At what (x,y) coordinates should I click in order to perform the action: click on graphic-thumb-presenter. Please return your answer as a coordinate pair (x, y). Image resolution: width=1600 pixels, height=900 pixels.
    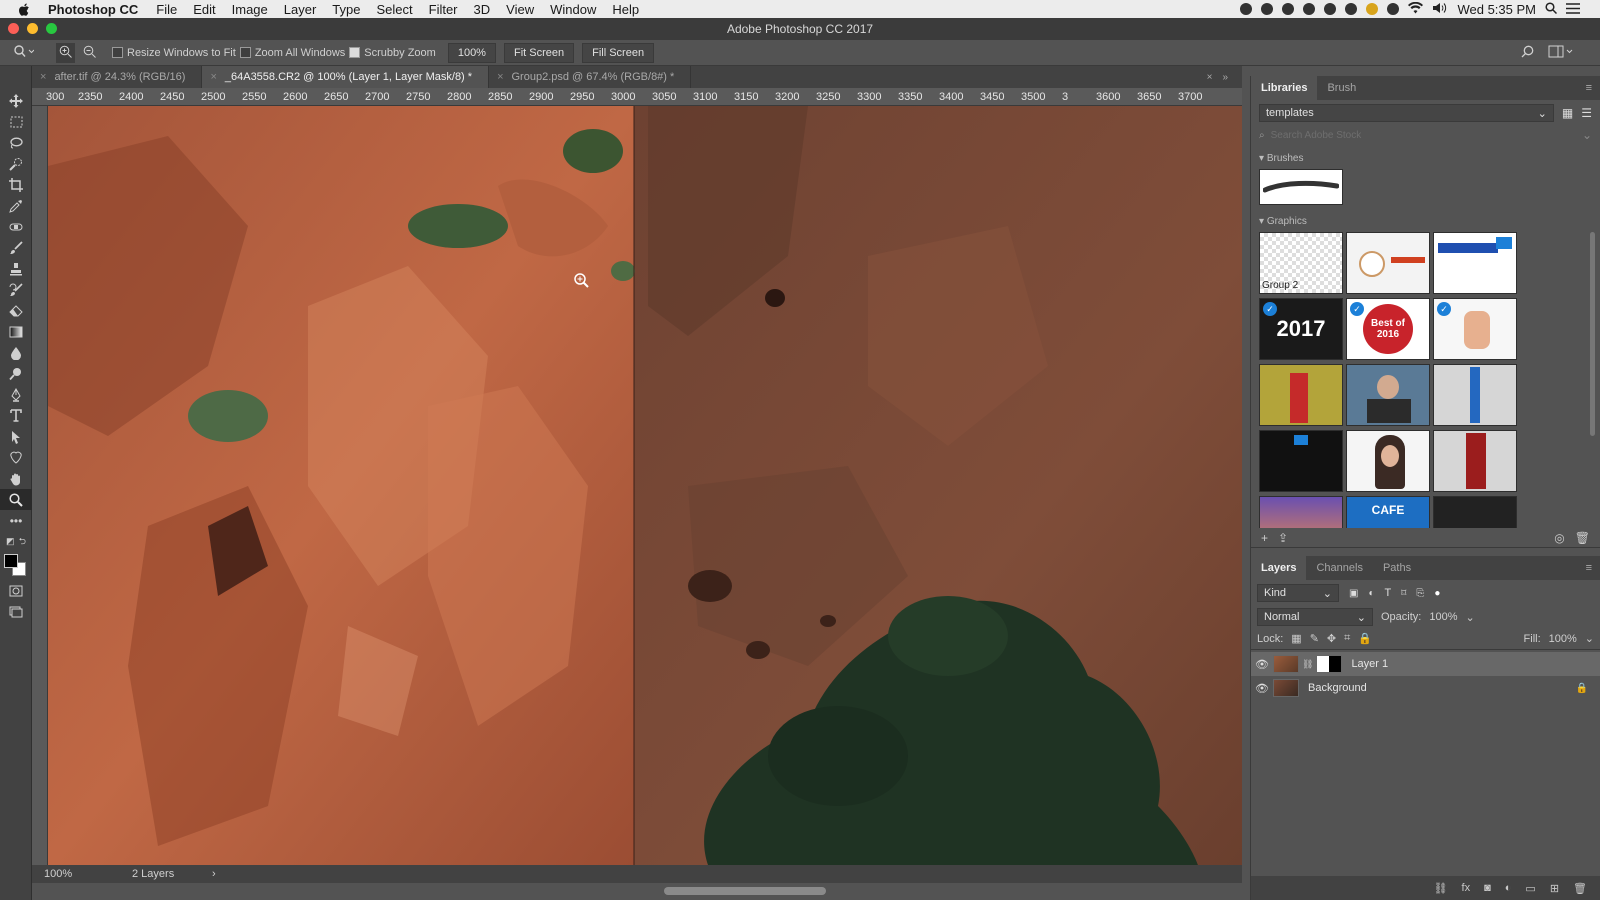
    Looking at the image, I should click on (1388, 395).